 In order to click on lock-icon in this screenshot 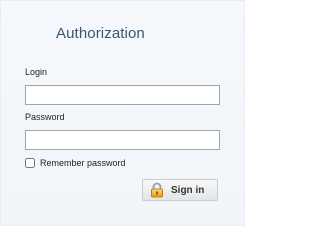, I will do `click(157, 190)`.